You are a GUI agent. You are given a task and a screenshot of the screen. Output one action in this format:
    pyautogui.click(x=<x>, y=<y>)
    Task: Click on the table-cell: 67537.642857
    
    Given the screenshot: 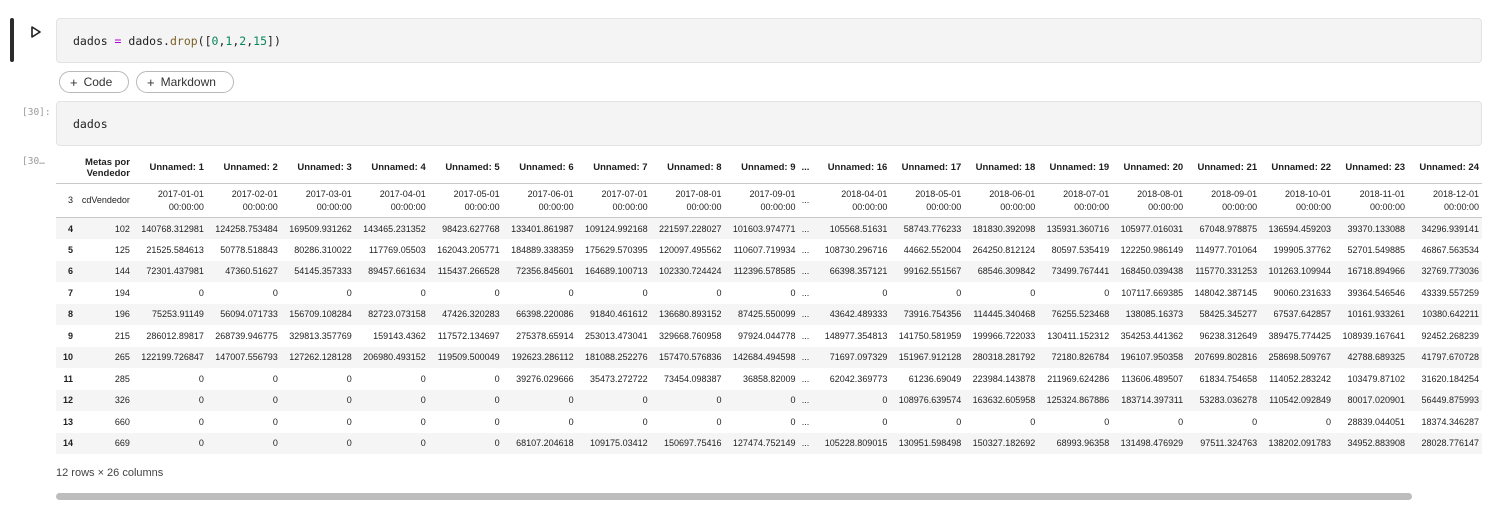 What is the action you would take?
    pyautogui.click(x=1302, y=314)
    